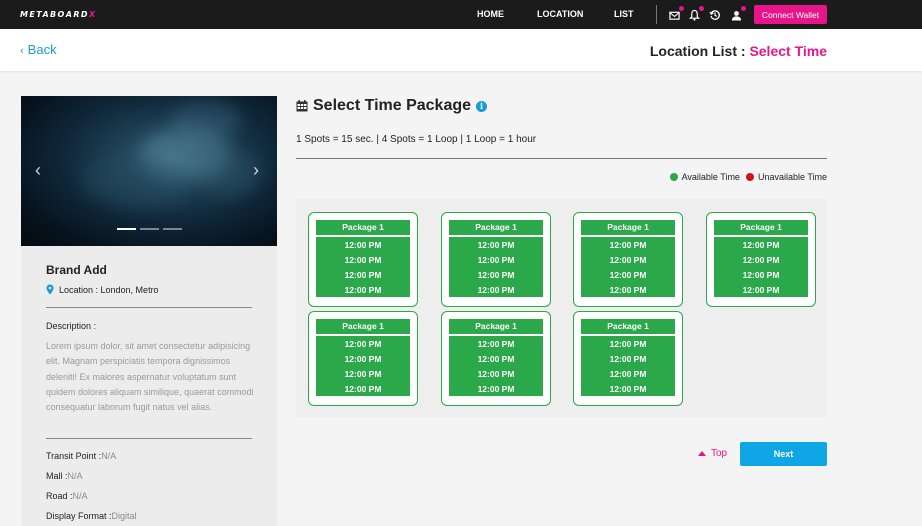  What do you see at coordinates (788, 51) in the screenshot?
I see `breadcrumb-select-time: Select Time` at bounding box center [788, 51].